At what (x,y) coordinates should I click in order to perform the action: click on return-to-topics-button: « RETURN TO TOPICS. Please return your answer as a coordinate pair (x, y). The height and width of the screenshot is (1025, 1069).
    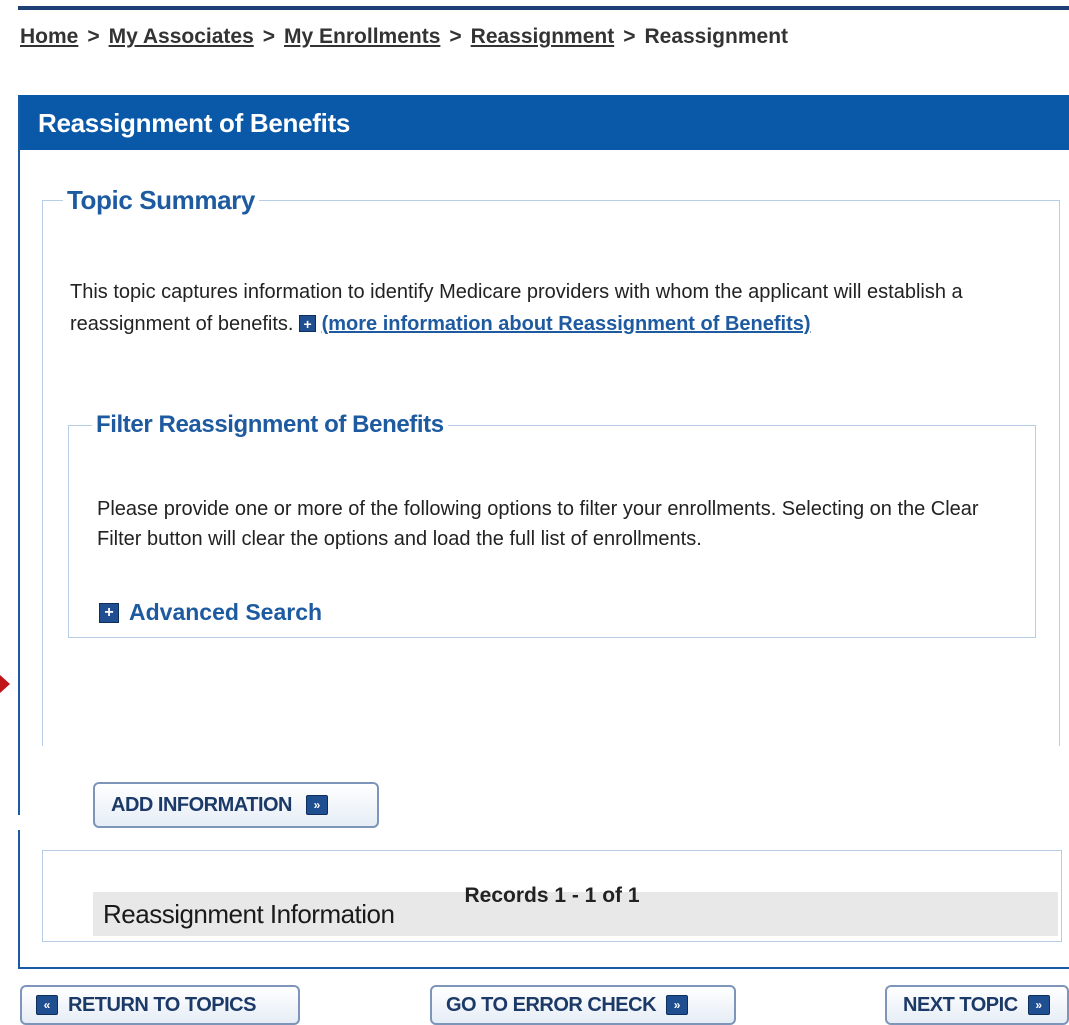
    Looking at the image, I should click on (160, 1005).